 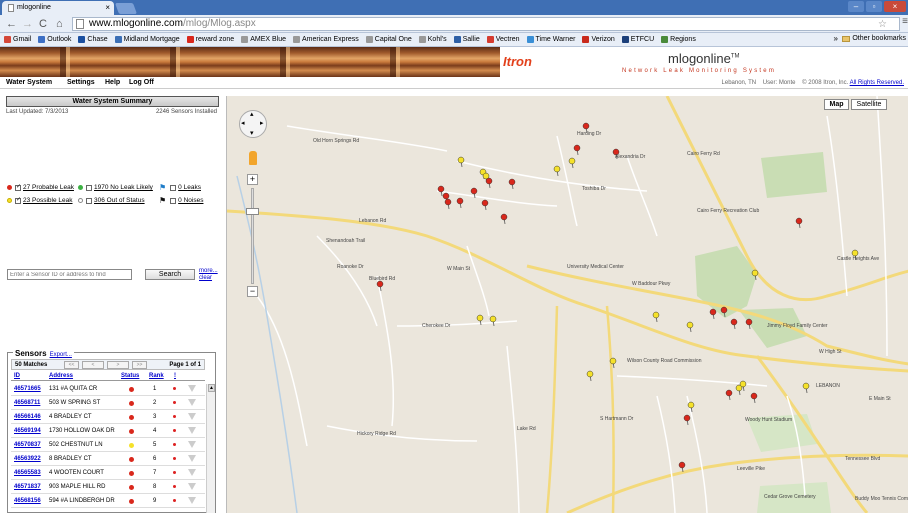 I want to click on bookmarks-more-icon: », so click(x=836, y=38).